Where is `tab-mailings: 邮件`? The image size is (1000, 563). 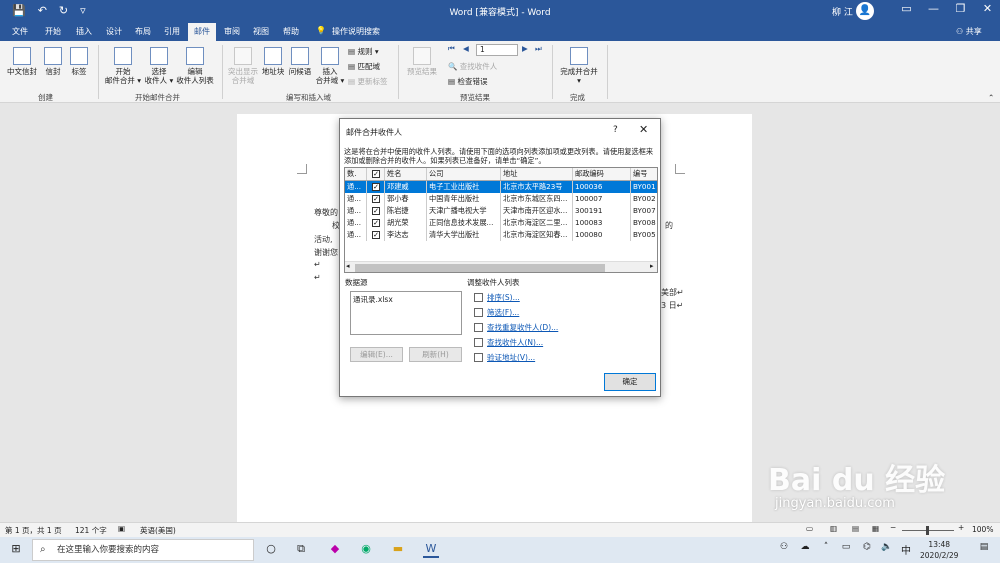
tab-mailings: 邮件 is located at coordinates (202, 32).